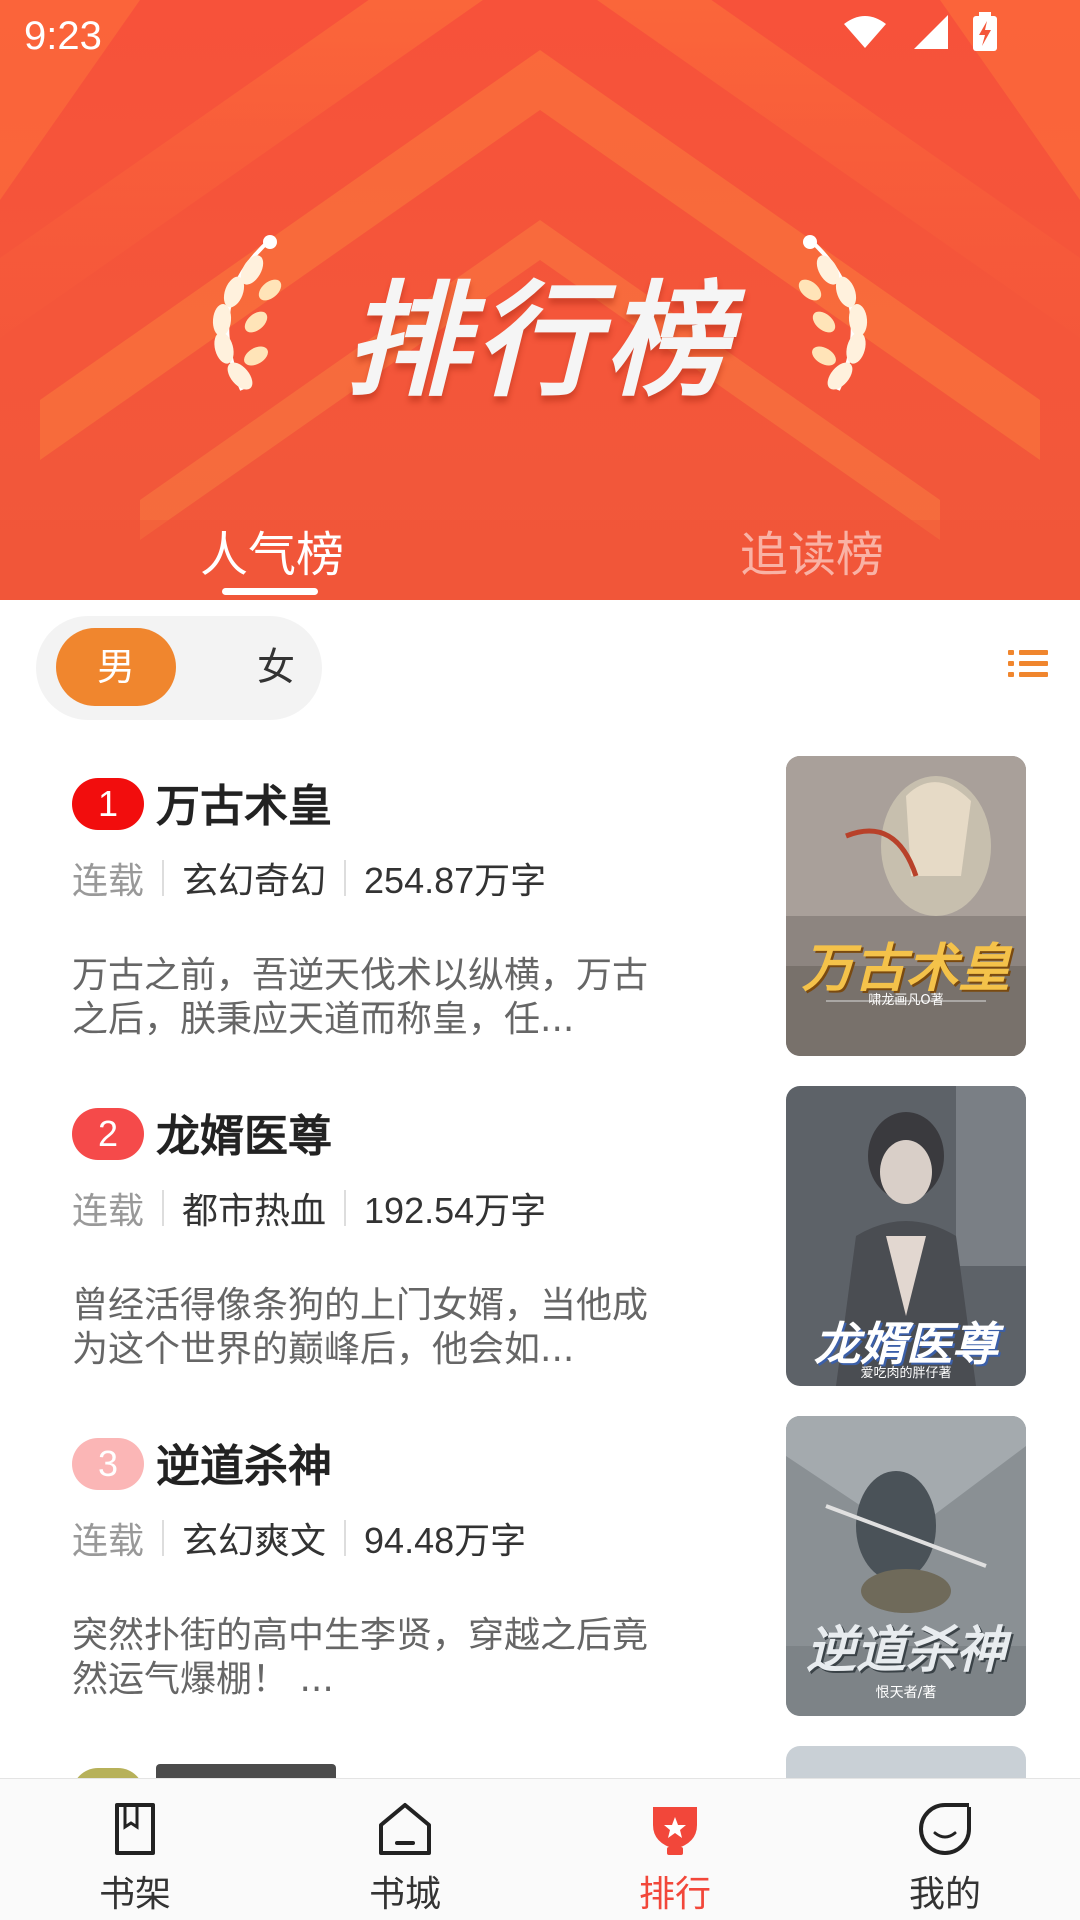 The height and width of the screenshot is (1920, 1080). What do you see at coordinates (244, 1136) in the screenshot?
I see `book-title: 龙婿医尊` at bounding box center [244, 1136].